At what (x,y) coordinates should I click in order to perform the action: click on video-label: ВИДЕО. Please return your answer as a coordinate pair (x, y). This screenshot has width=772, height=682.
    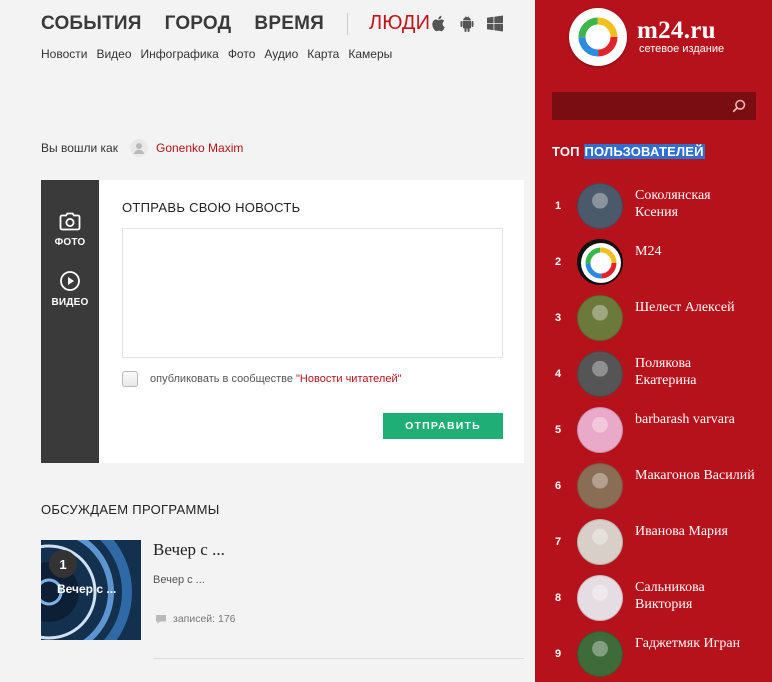
    Looking at the image, I should click on (70, 302).